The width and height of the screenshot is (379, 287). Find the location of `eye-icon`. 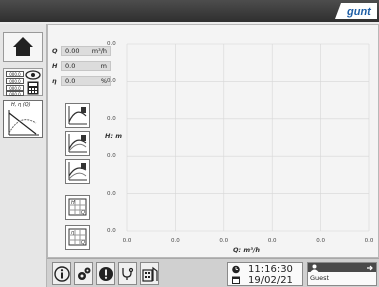

eye-icon is located at coordinates (33, 75).